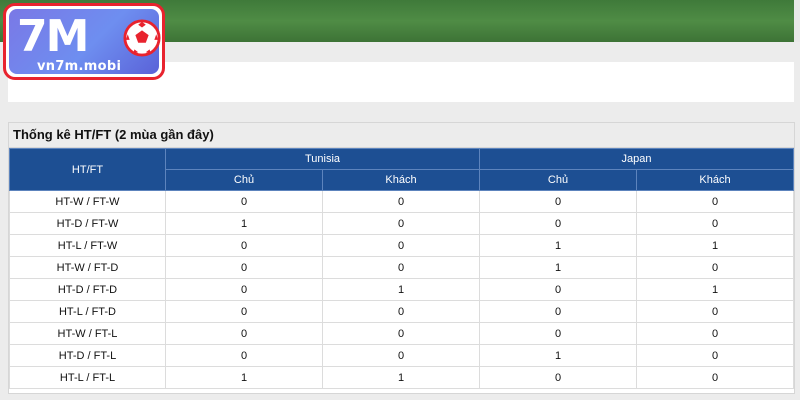  I want to click on table-row: HT-L / FT-L 1 1 0 0, so click(401, 377).